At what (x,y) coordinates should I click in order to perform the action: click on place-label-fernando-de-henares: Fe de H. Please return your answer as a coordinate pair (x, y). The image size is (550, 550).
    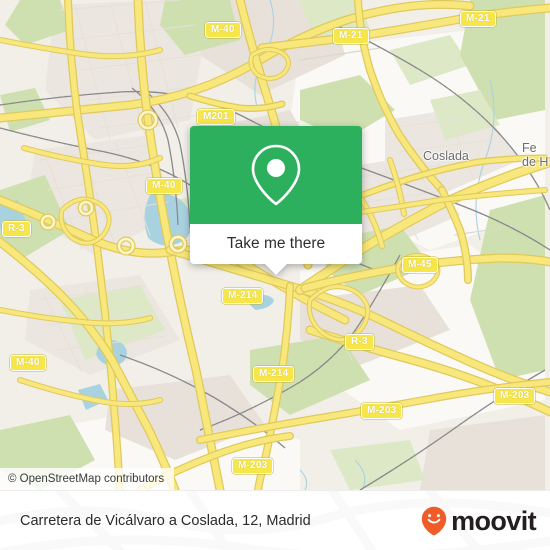
    Looking at the image, I should click on (535, 155).